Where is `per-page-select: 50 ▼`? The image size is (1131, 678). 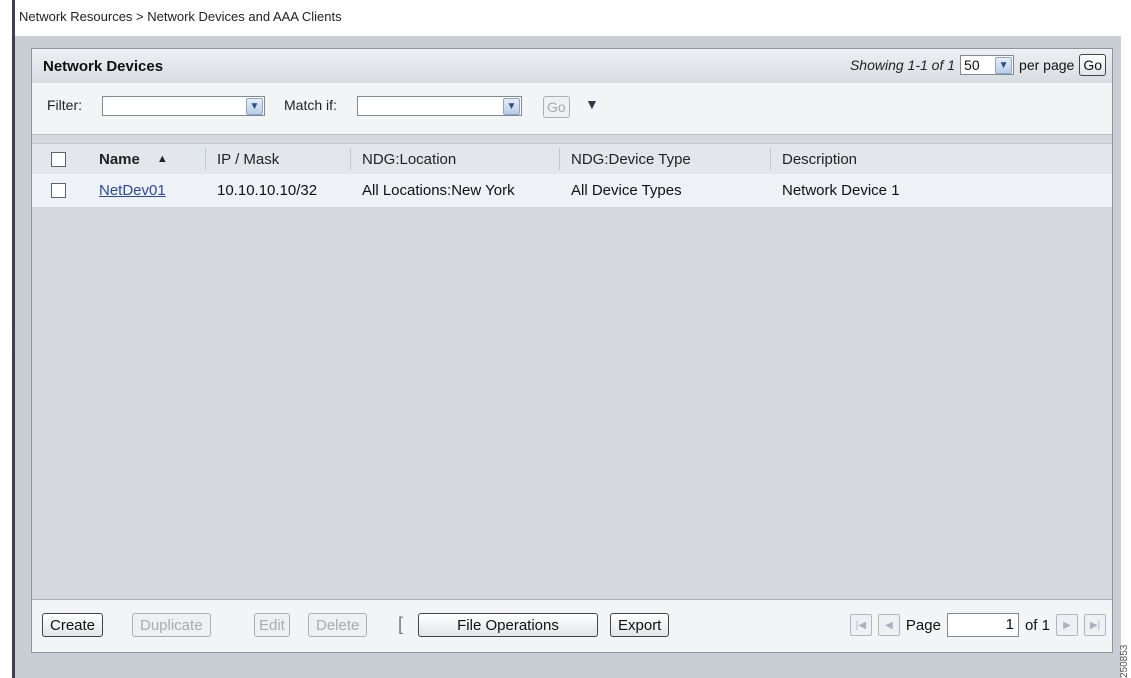
per-page-select: 50 ▼ is located at coordinates (987, 65).